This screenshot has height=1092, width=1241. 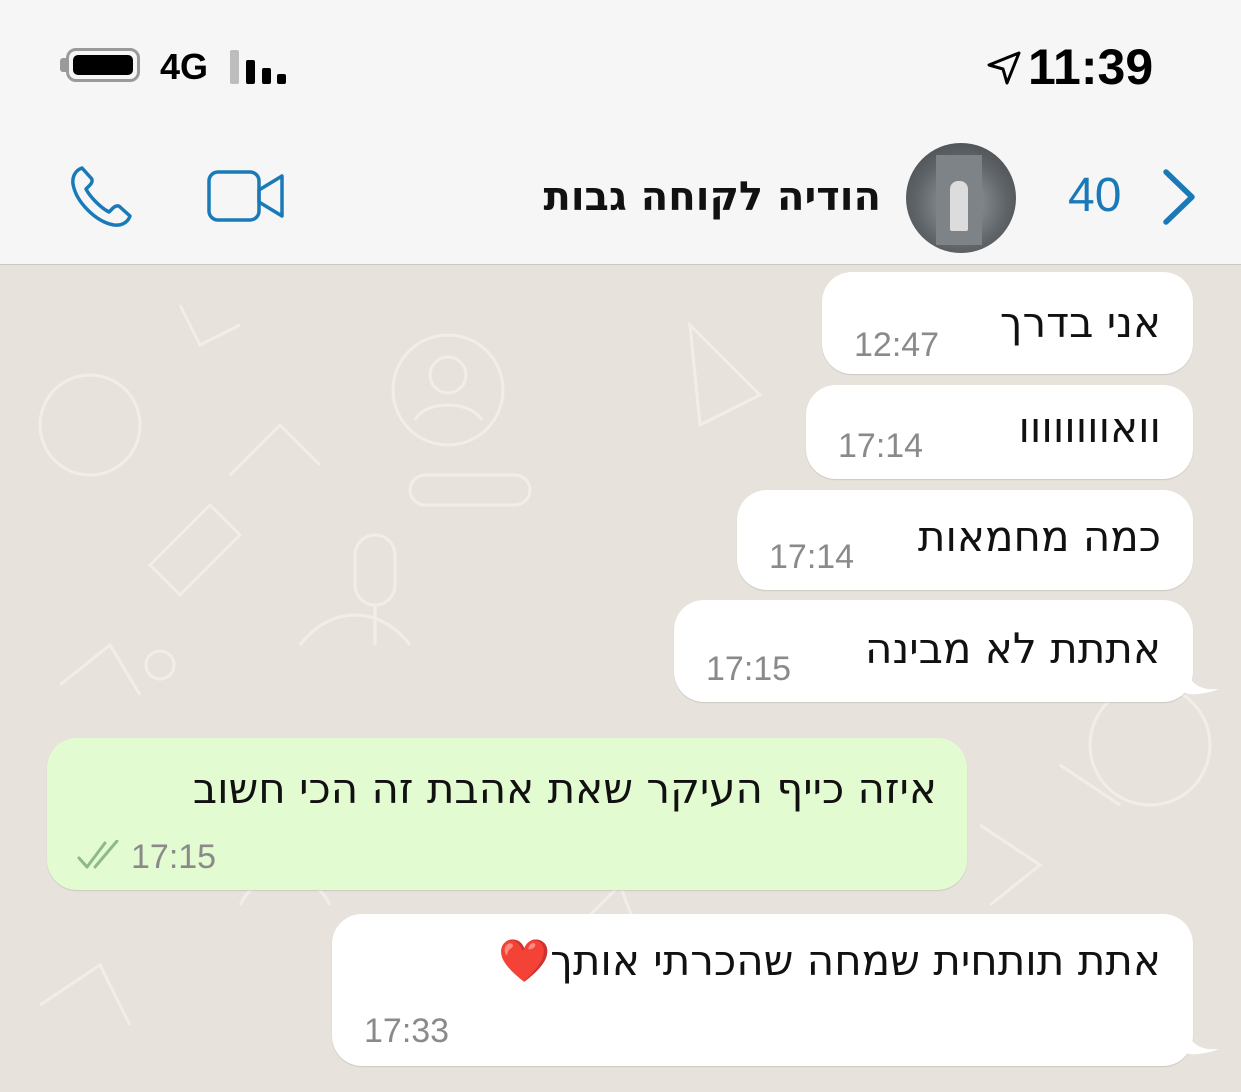 I want to click on chevron-back-icon, so click(x=1178, y=197).